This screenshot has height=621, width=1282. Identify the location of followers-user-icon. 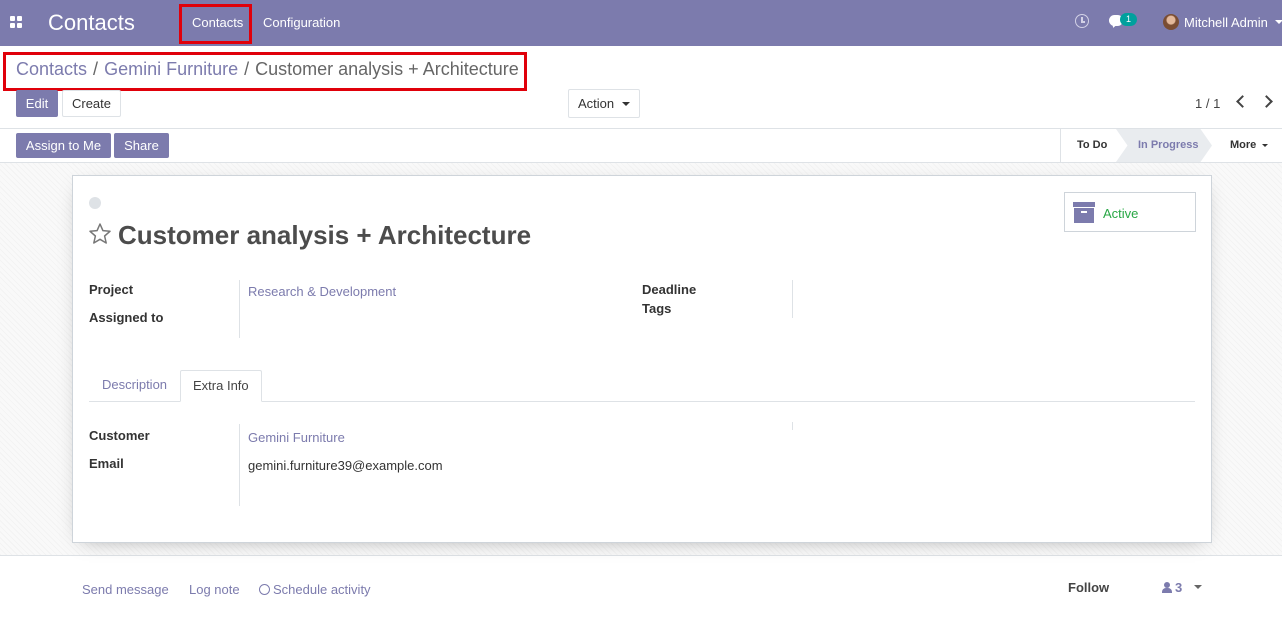
(1167, 587).